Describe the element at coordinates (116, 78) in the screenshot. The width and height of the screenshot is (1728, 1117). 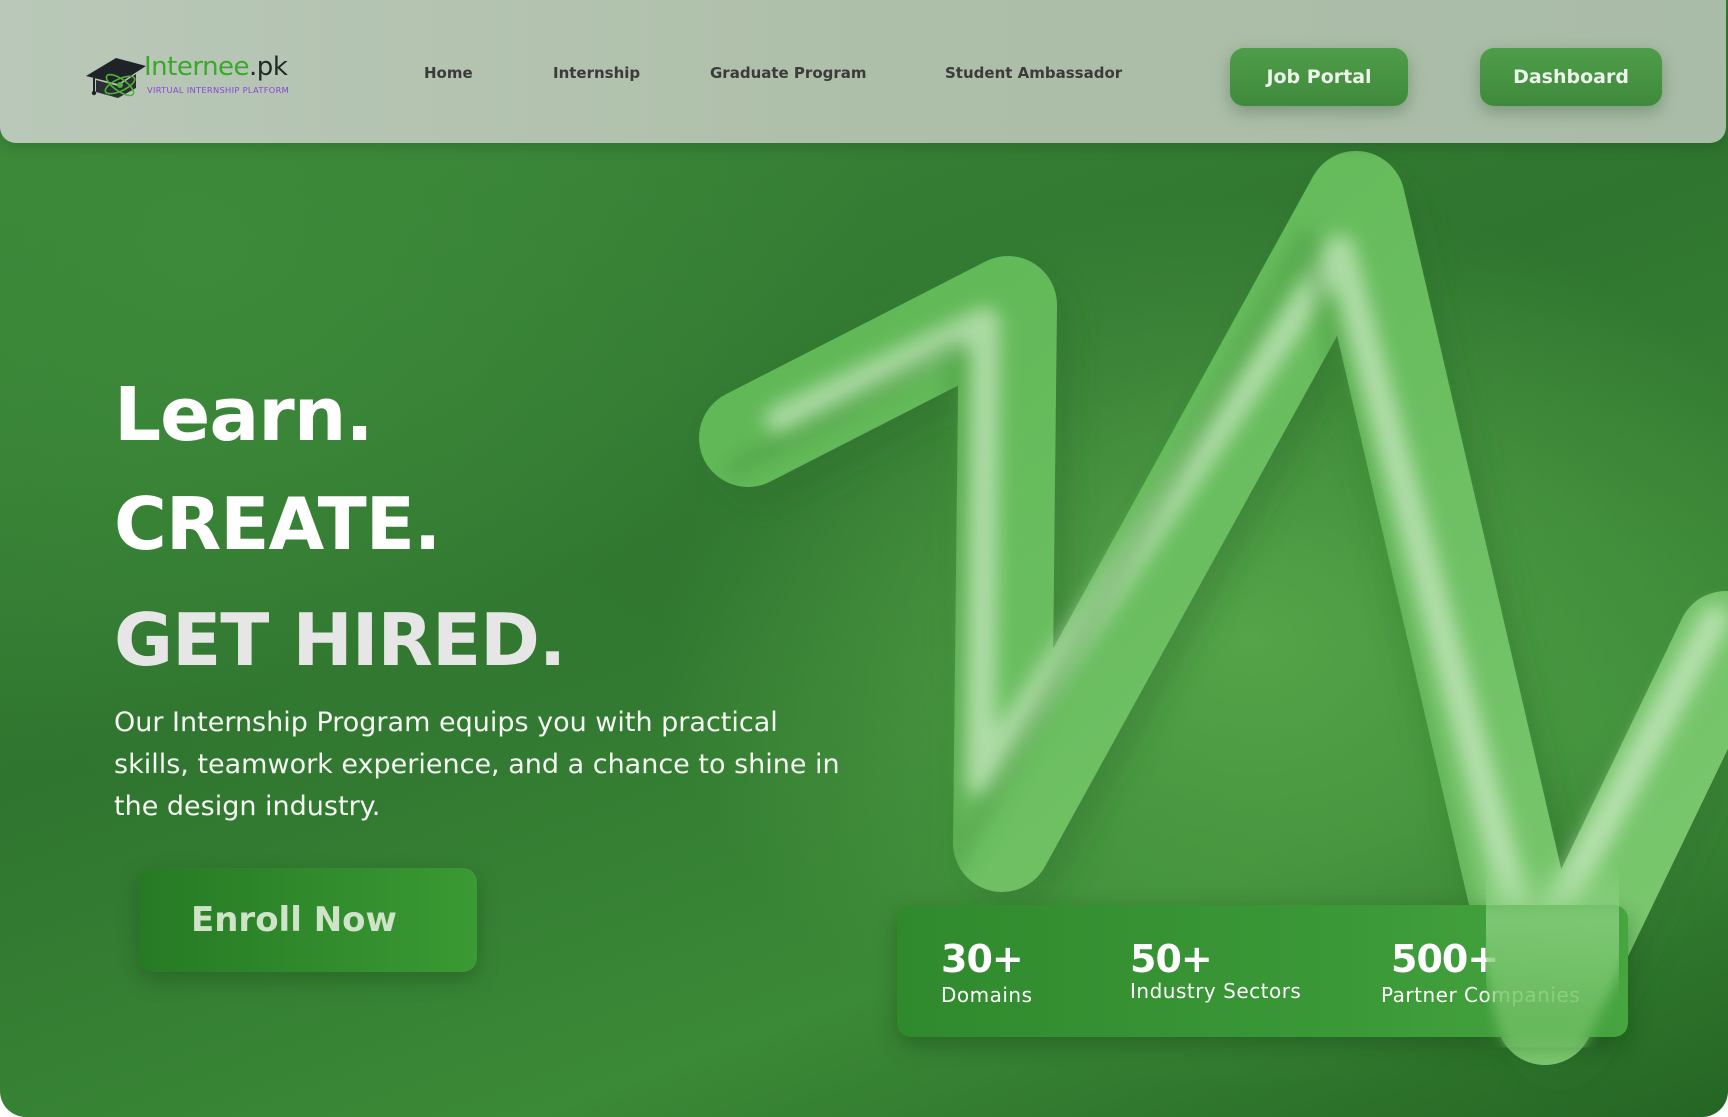
I see `graduation-cap-atom-icon` at that location.